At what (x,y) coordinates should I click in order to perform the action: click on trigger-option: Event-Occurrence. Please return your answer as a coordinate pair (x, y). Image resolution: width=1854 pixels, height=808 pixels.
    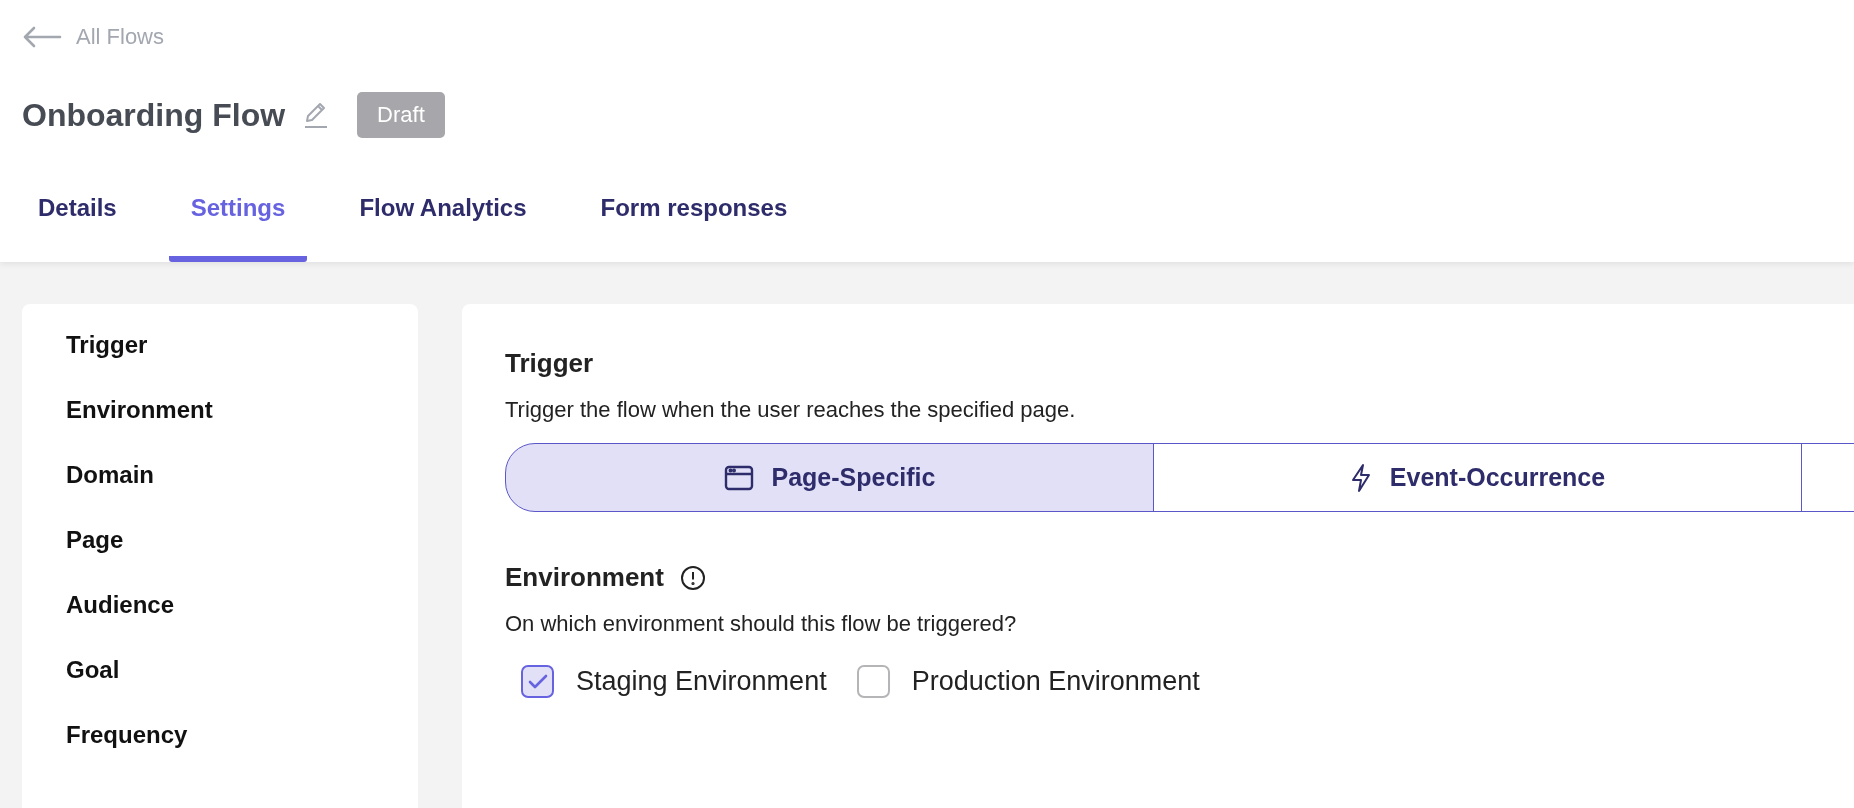
    Looking at the image, I should click on (1477, 477).